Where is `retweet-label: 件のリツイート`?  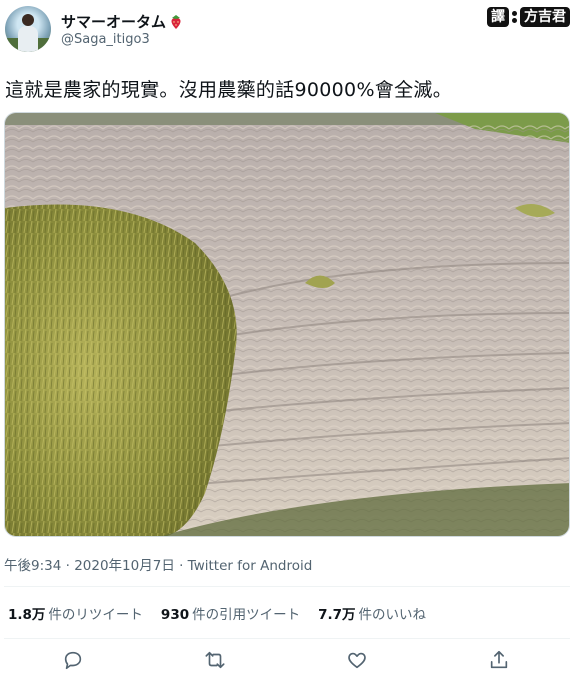
retweet-label: 件のリツイート is located at coordinates (95, 615).